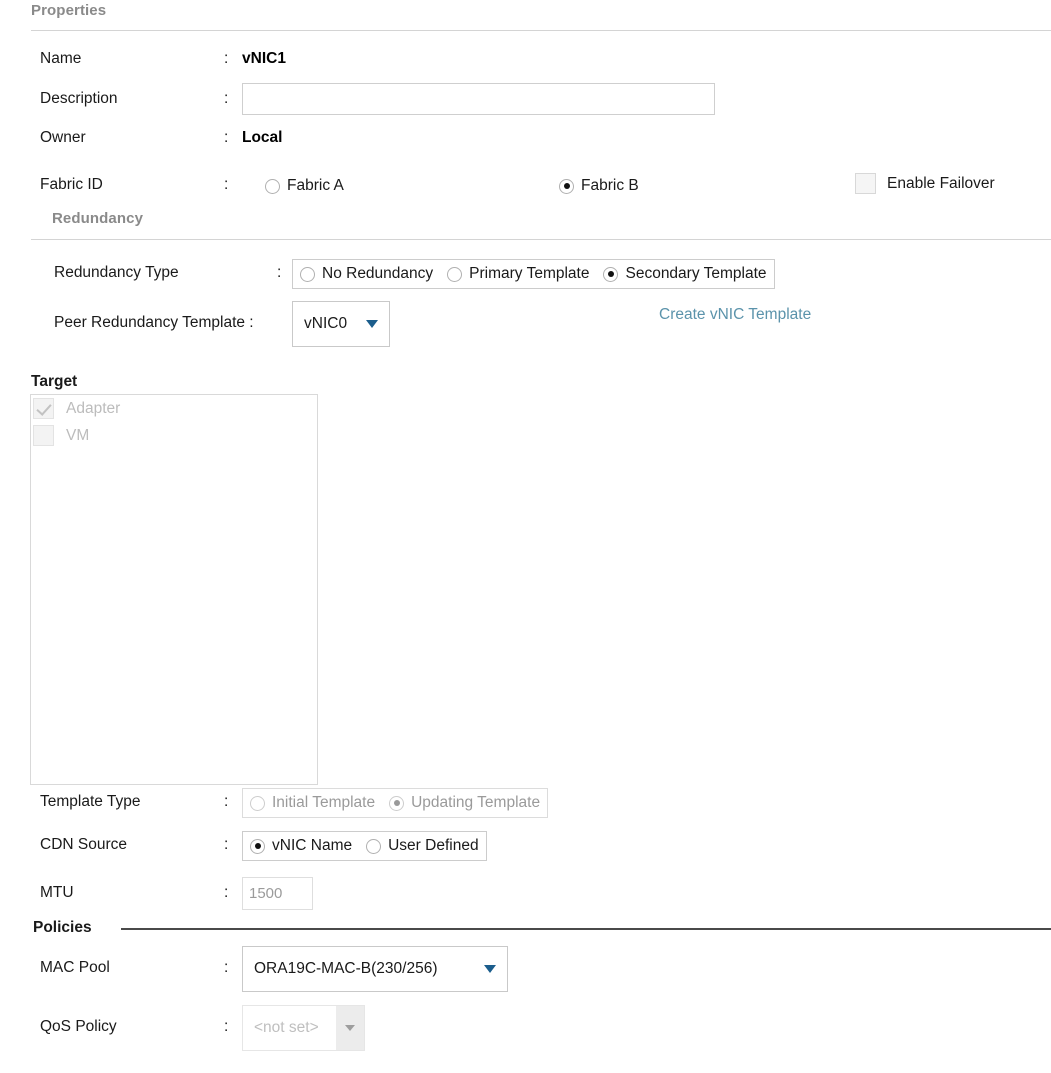  What do you see at coordinates (374, 846) in the screenshot?
I see `radio-dot-user-defined-icon` at bounding box center [374, 846].